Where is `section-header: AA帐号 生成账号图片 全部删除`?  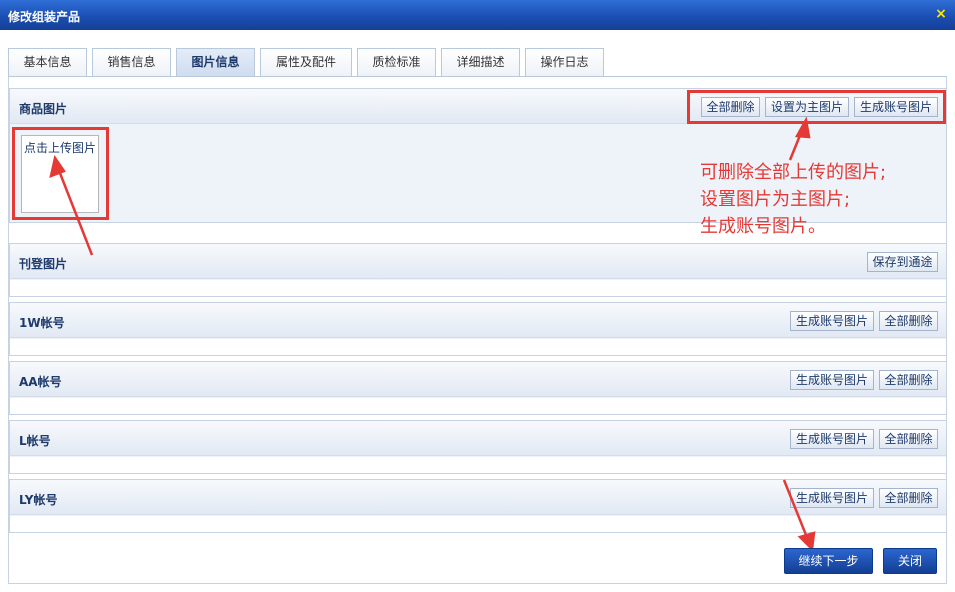
section-header: AA帐号 生成账号图片 全部删除 is located at coordinates (478, 379).